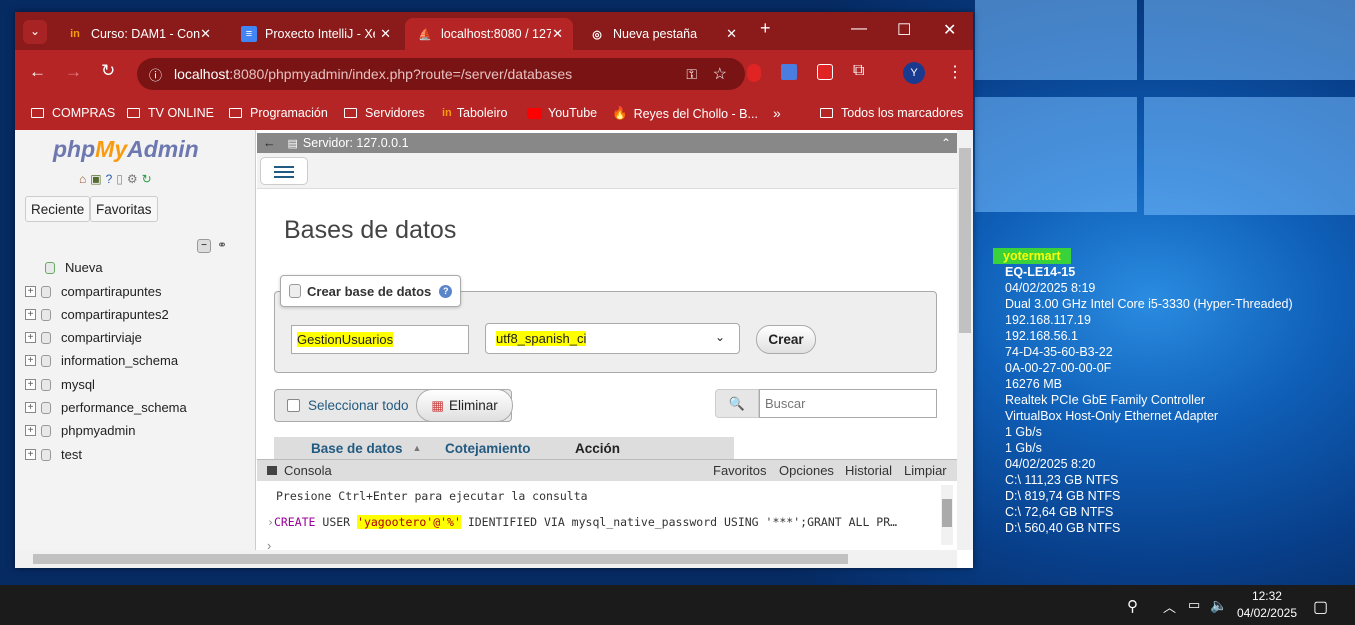 The width and height of the screenshot is (1355, 625). Describe the element at coordinates (825, 72) in the screenshot. I see `extension-video-icon` at that location.